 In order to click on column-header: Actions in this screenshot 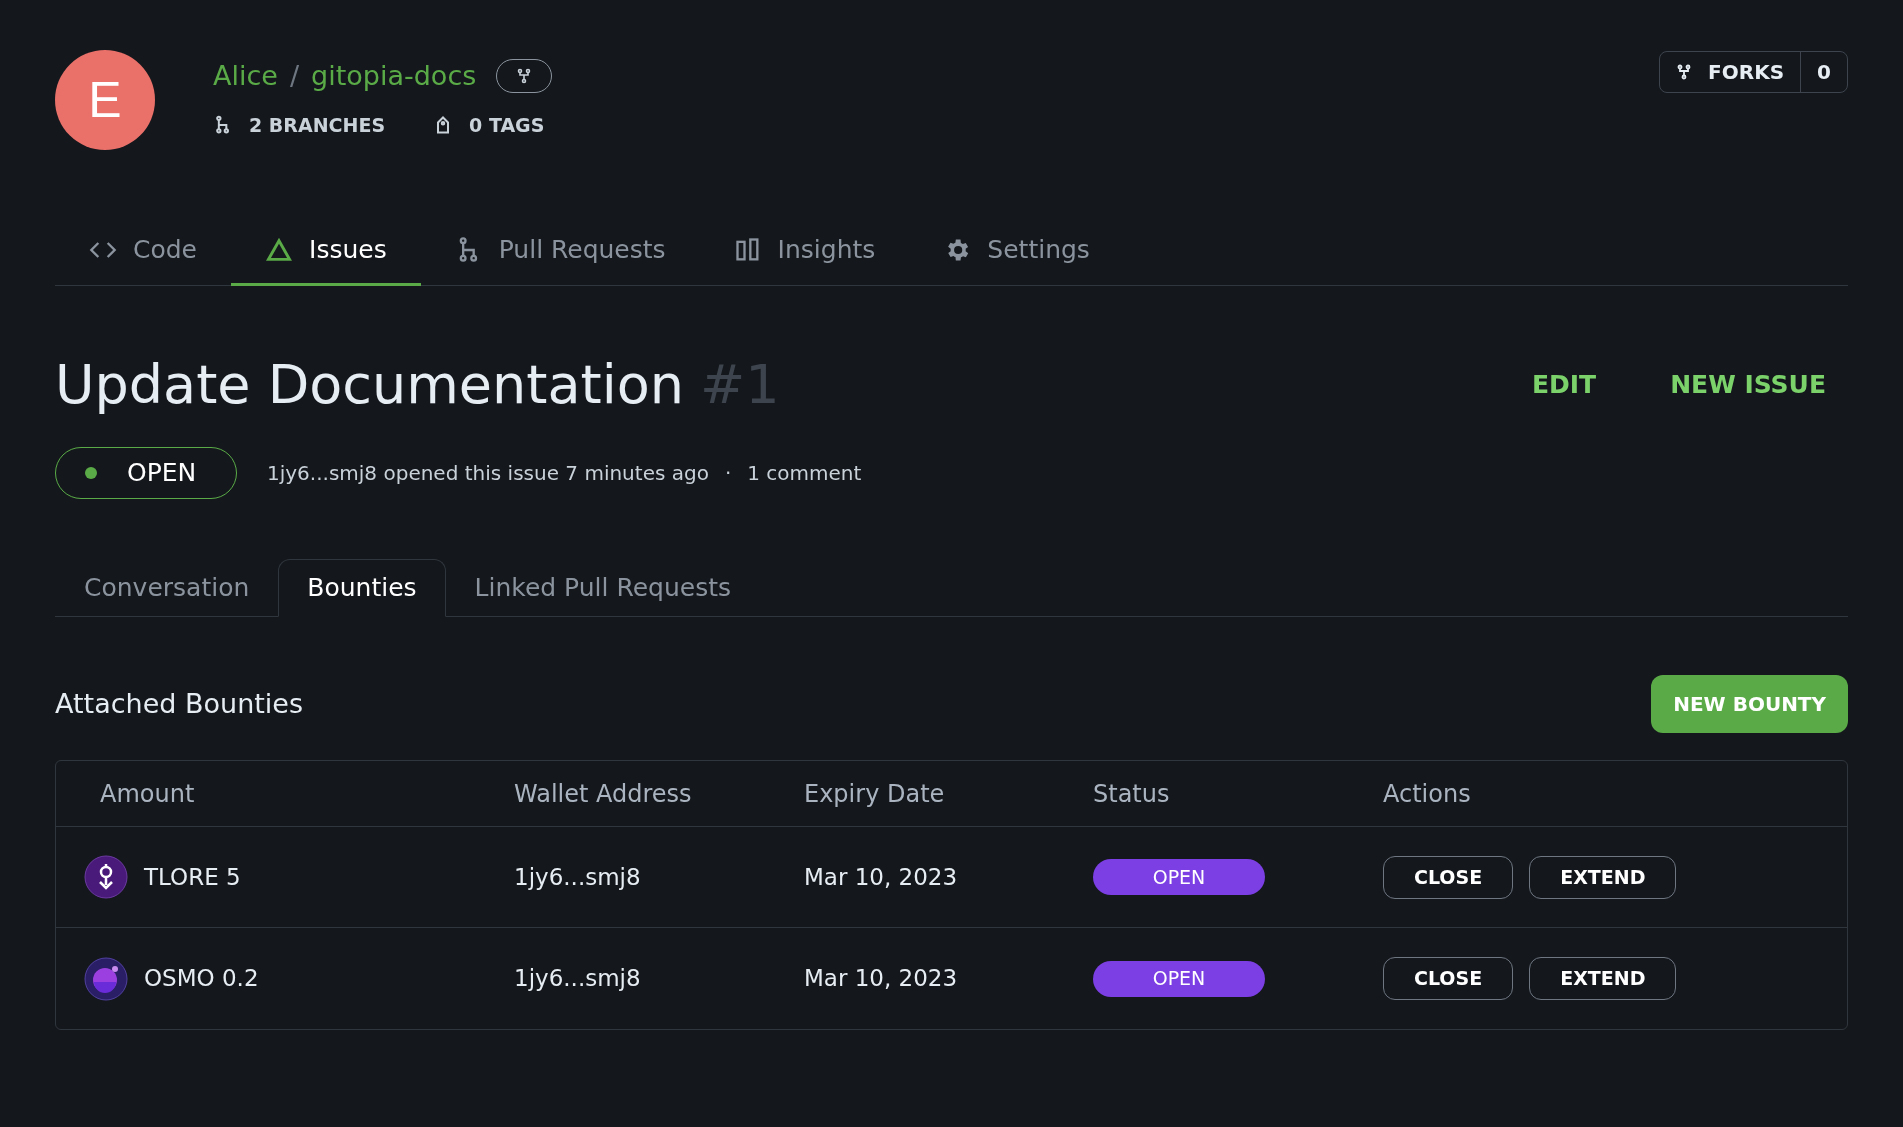, I will do `click(1427, 793)`.